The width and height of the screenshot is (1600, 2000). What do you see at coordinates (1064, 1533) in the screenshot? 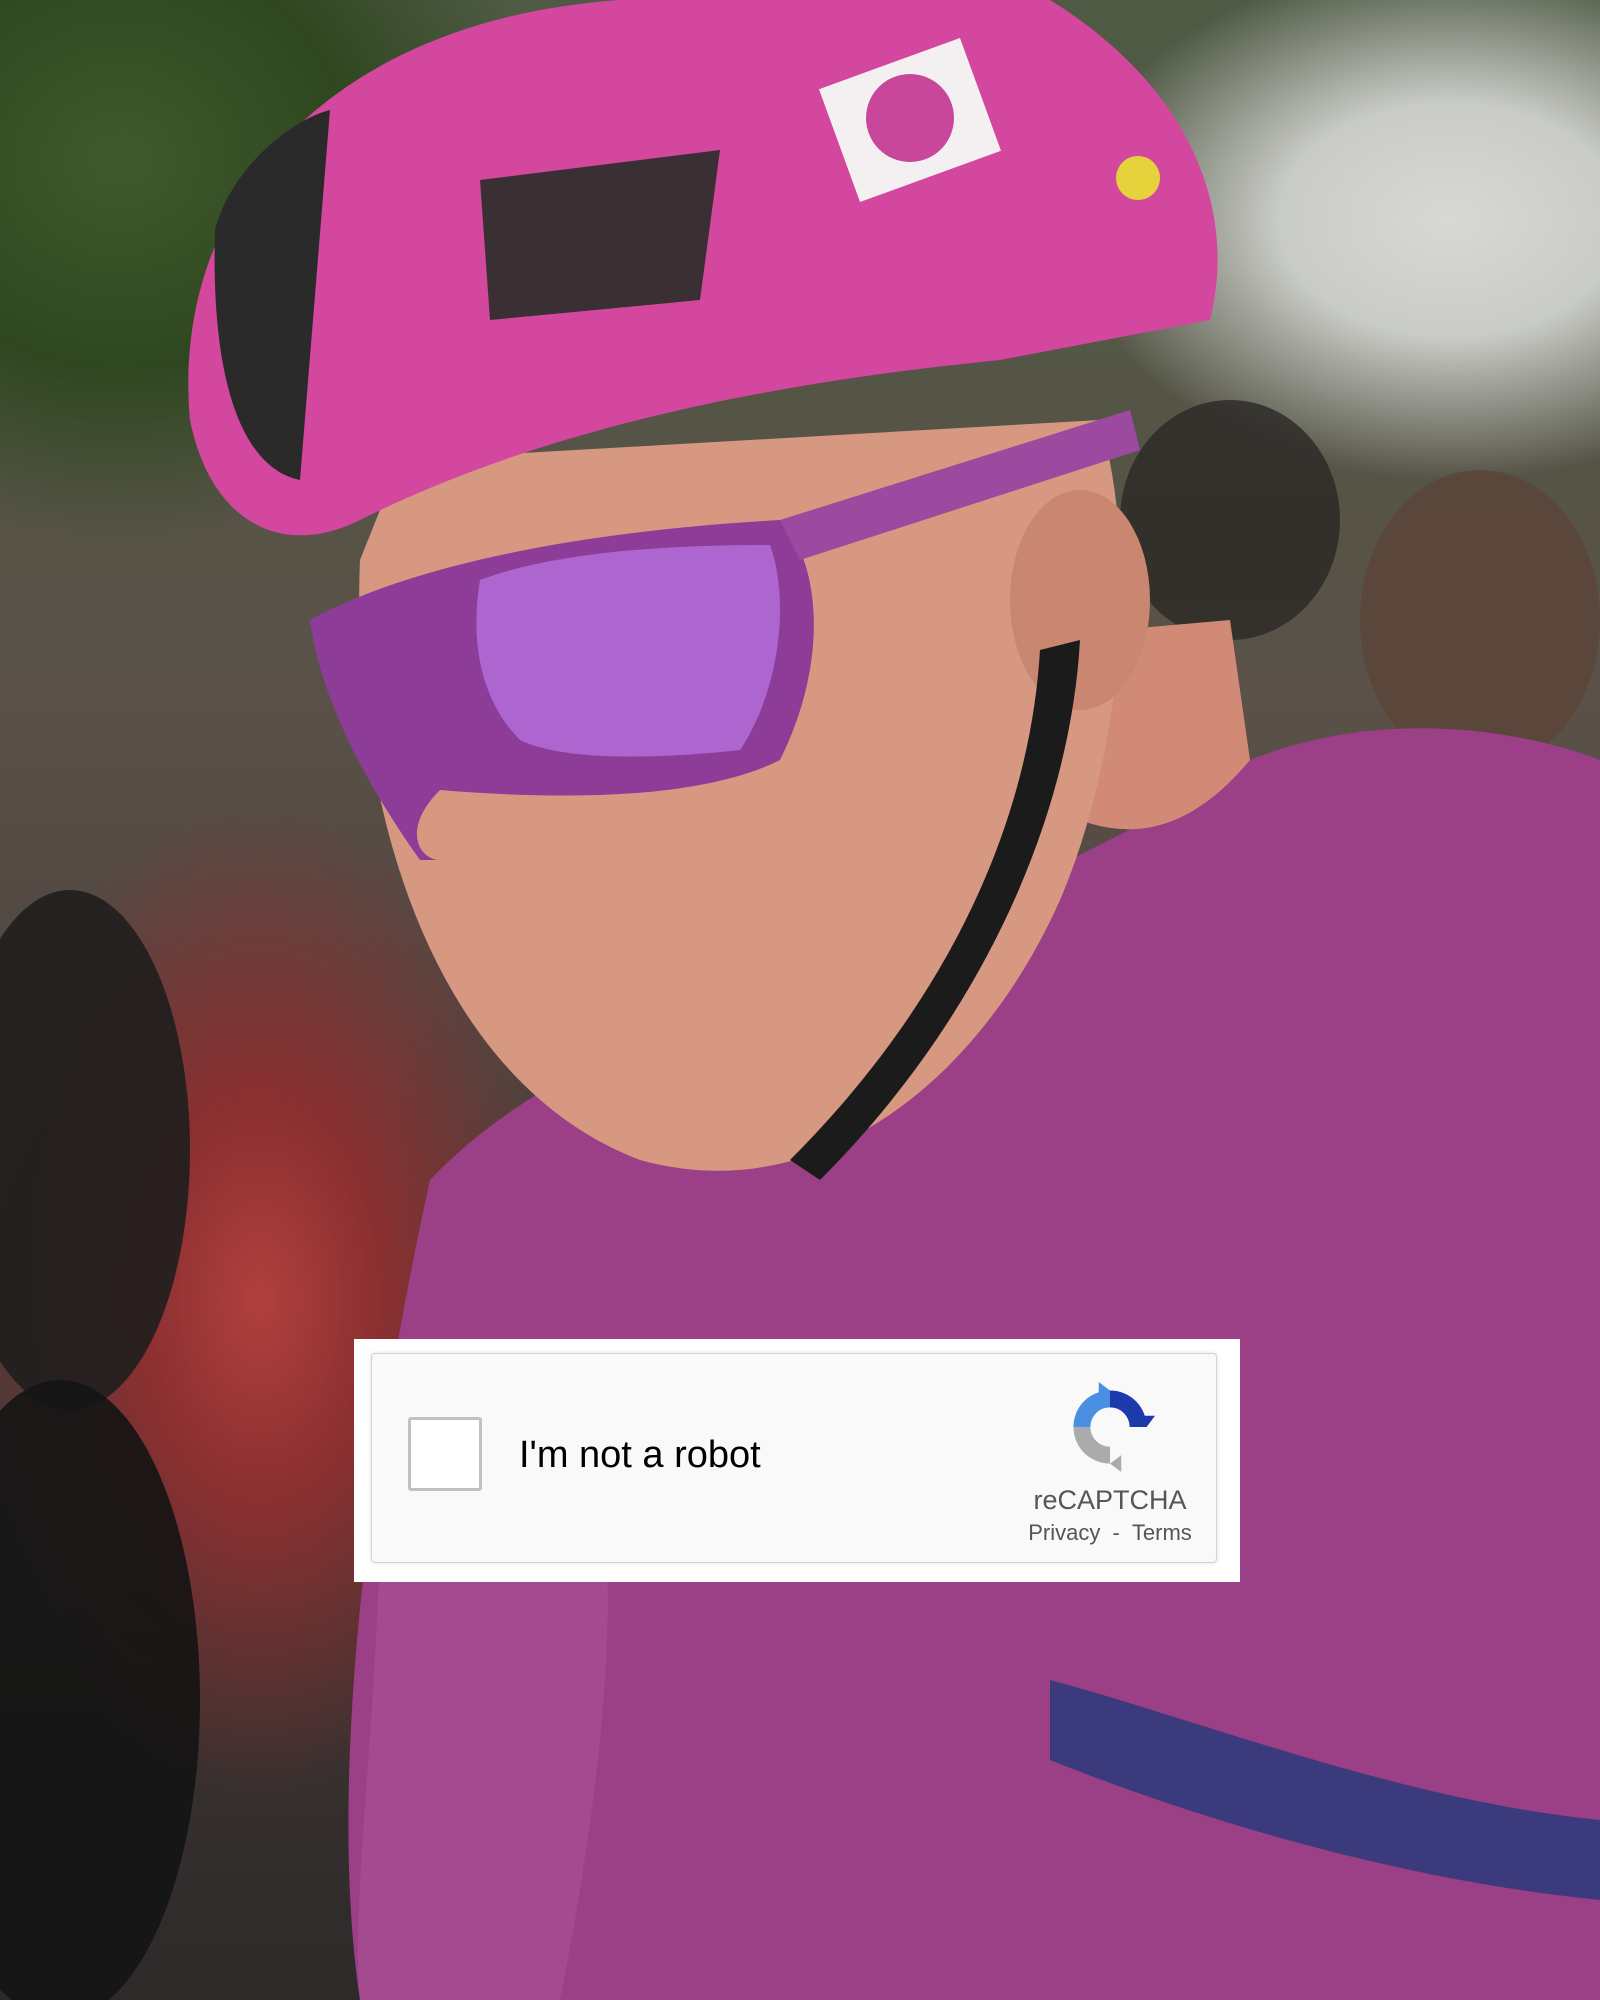
I see `privacy-link: Privacy` at bounding box center [1064, 1533].